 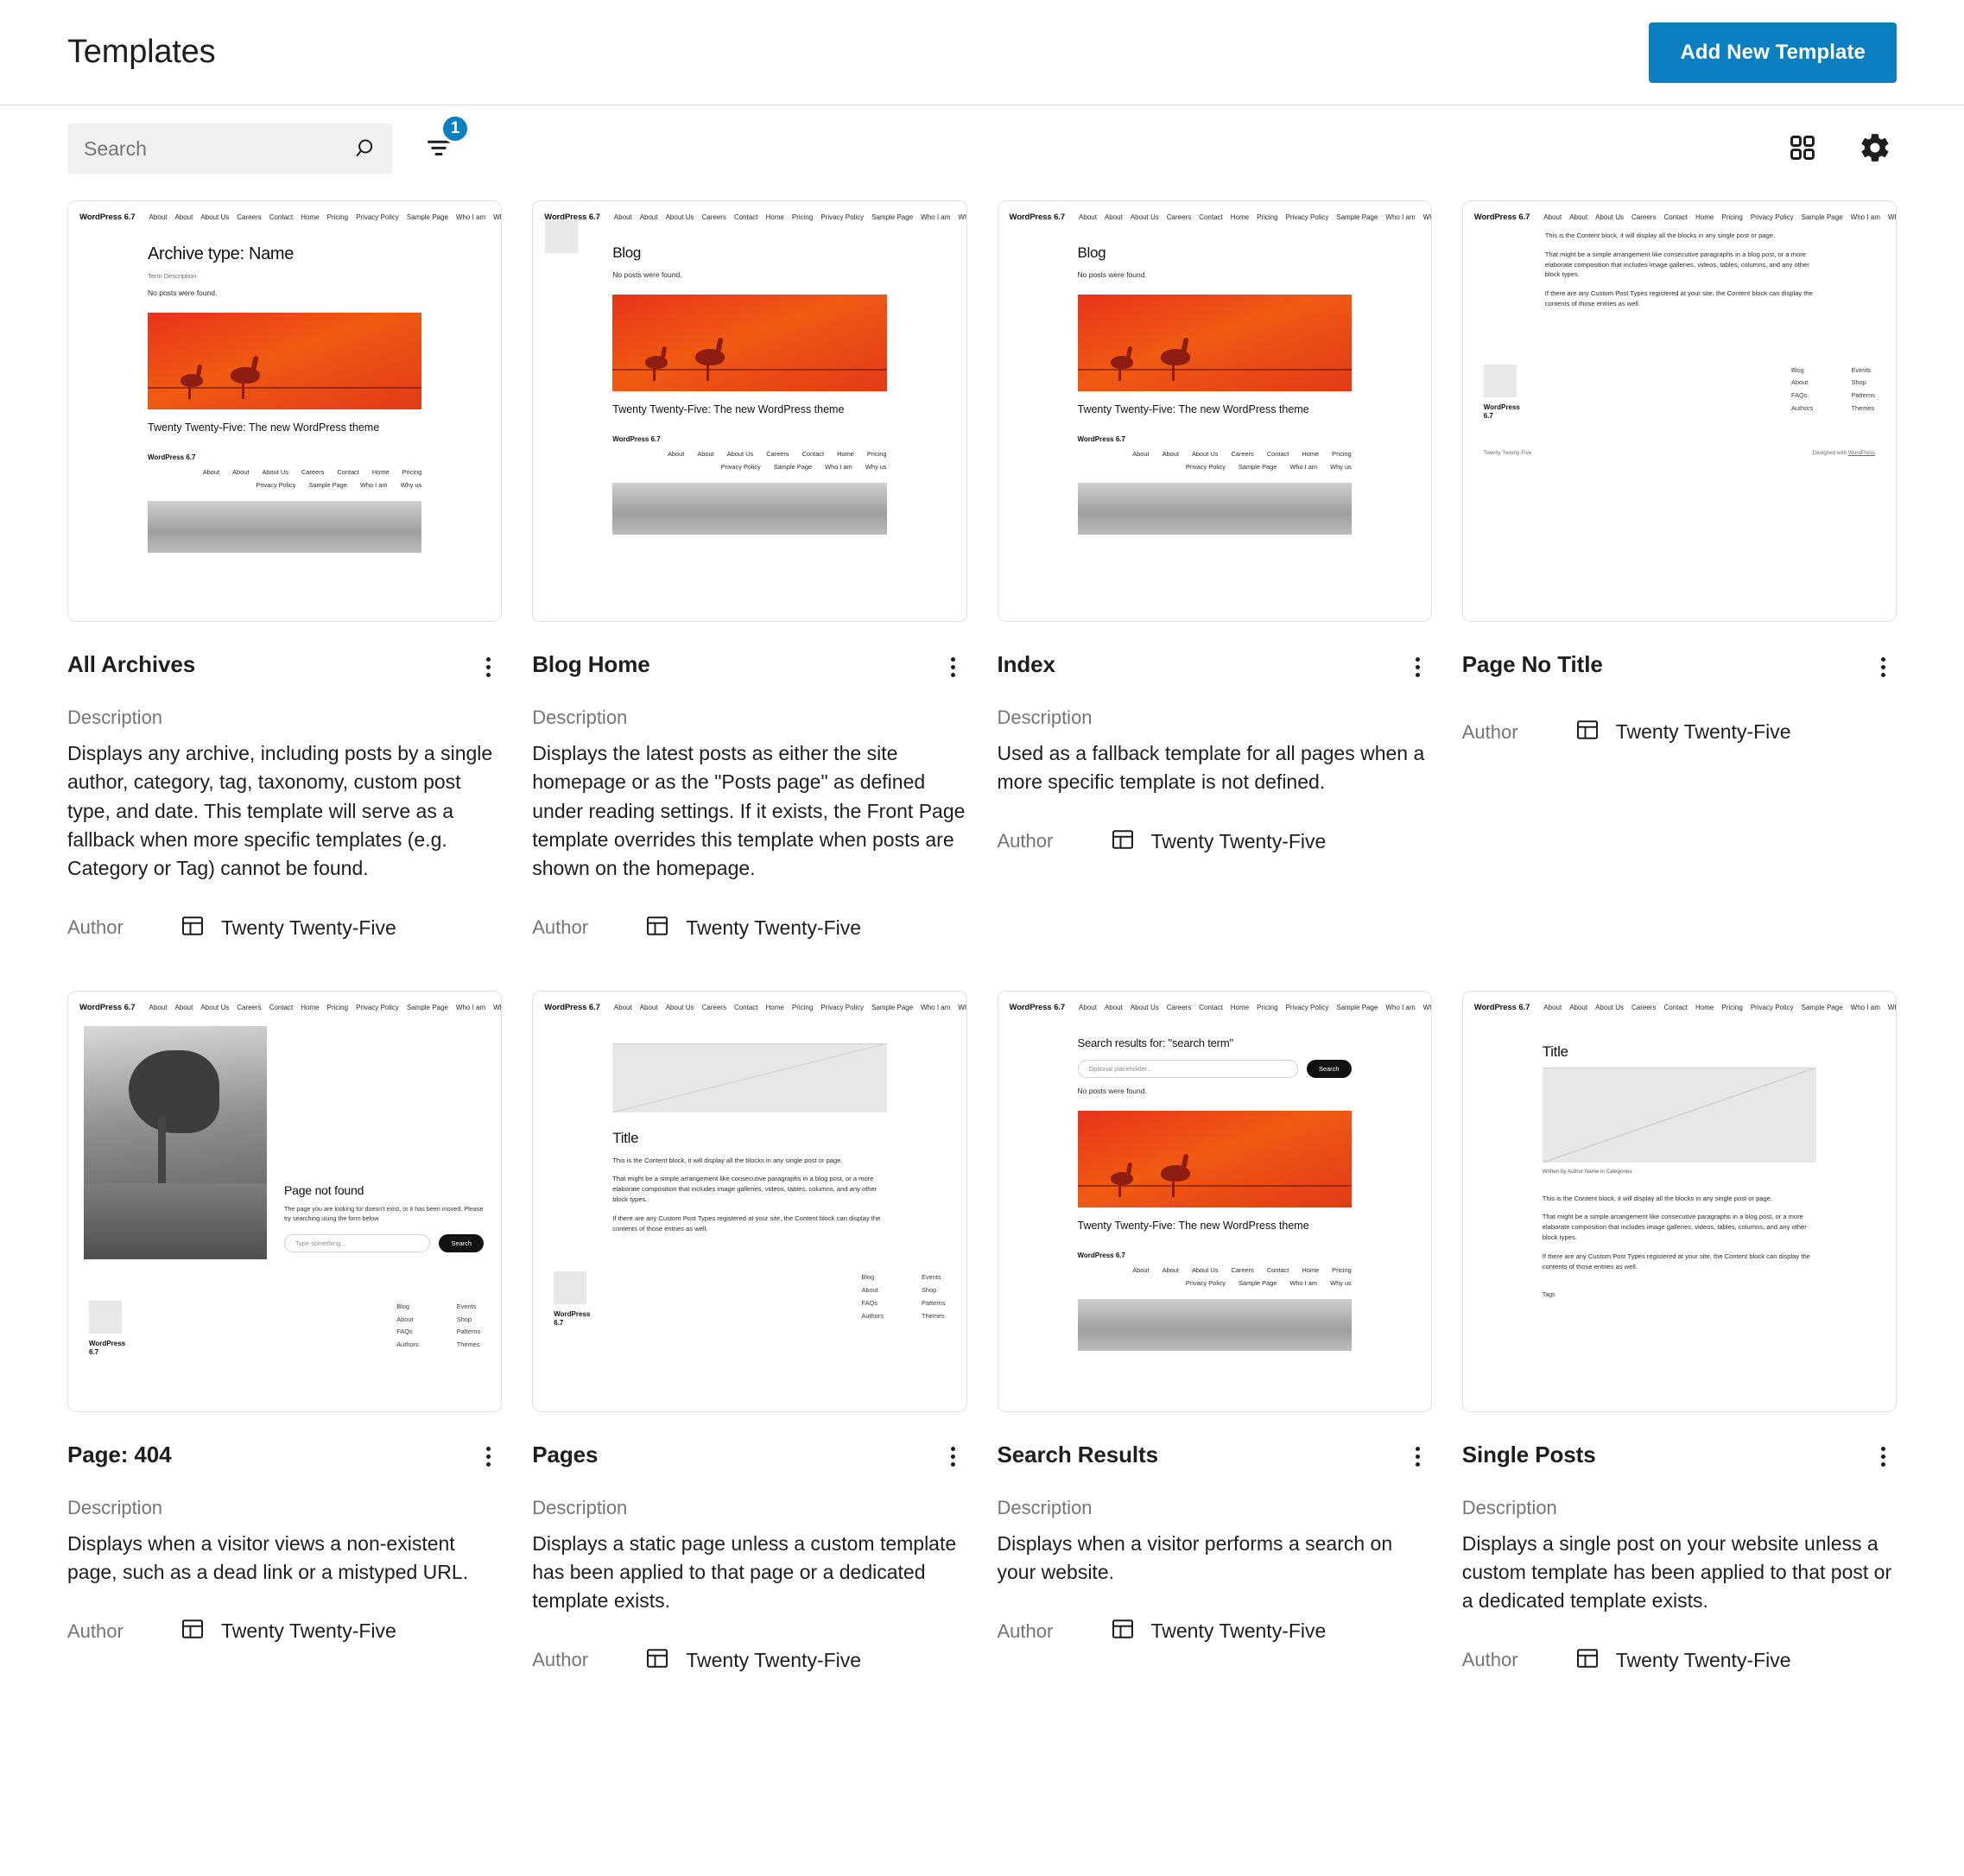 What do you see at coordinates (565, 1454) in the screenshot?
I see `template-title: Pages` at bounding box center [565, 1454].